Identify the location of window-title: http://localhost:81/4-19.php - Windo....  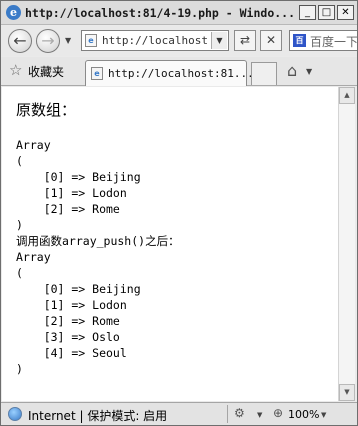
(160, 13).